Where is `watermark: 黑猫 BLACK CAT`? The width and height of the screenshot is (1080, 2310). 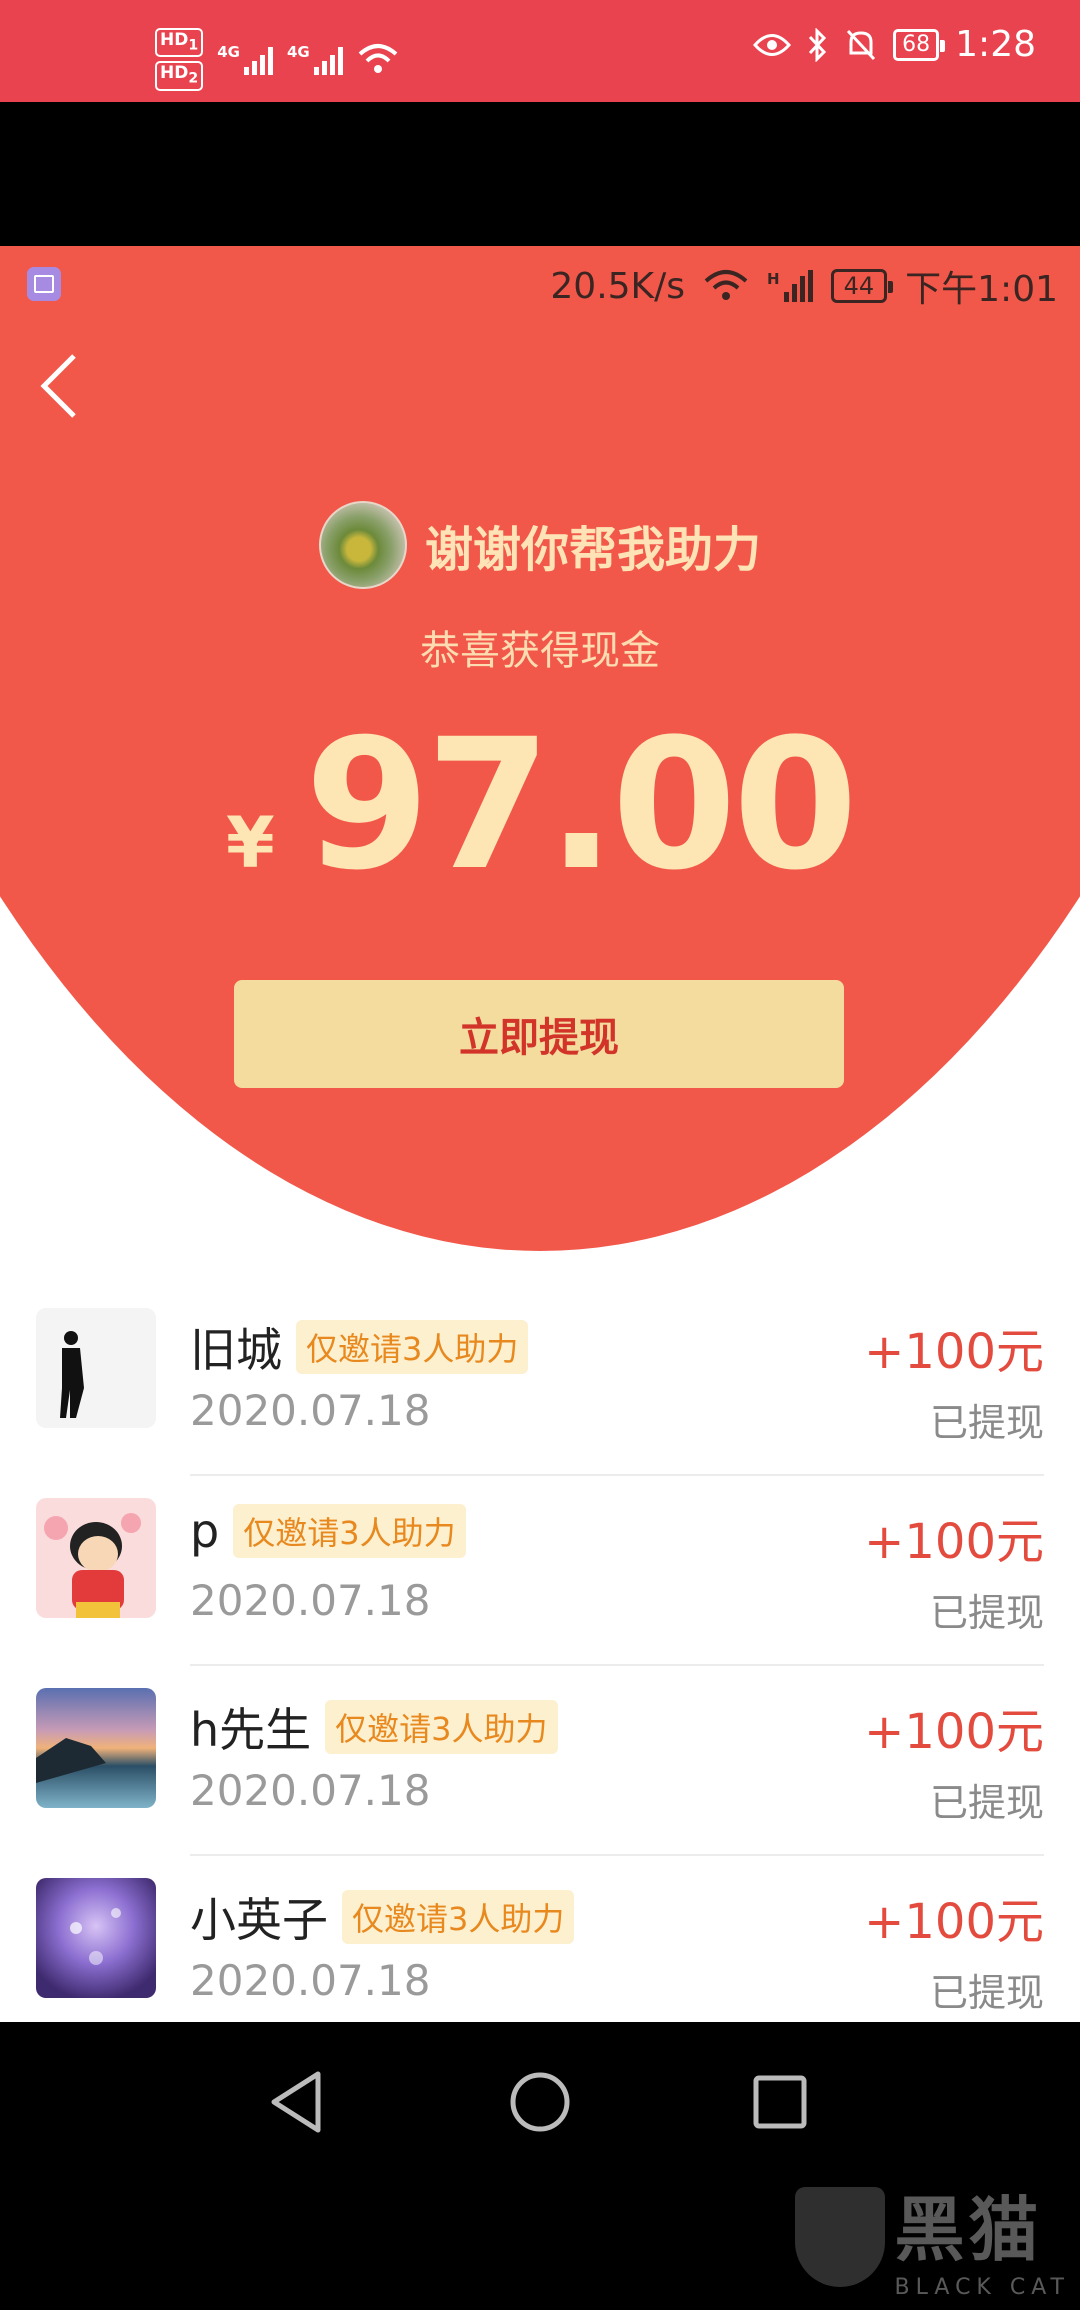
watermark: 黑猫 BLACK CAT is located at coordinates (932, 2237).